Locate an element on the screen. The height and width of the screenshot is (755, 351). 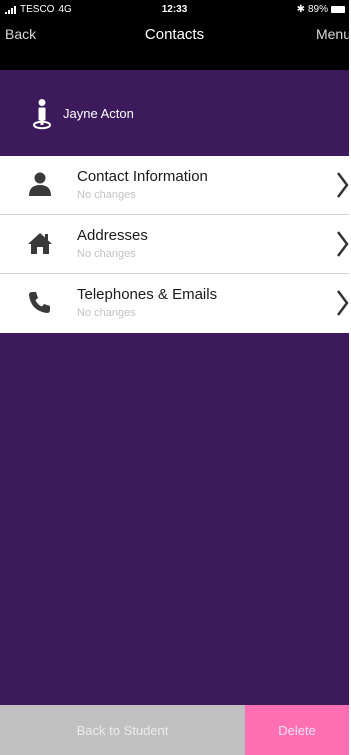
bottom-action-bar: Back to Student Delete is located at coordinates (174, 730).